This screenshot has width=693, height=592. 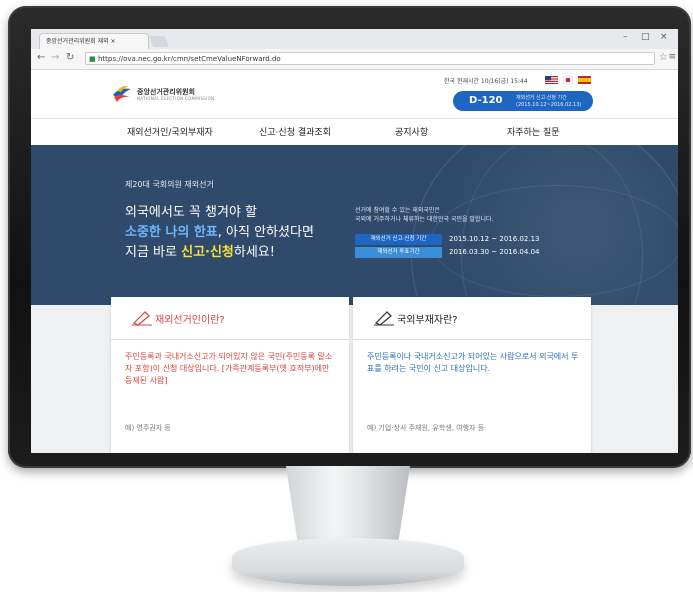 What do you see at coordinates (171, 232) in the screenshot?
I see `hero-highlight-blue: 소중한 나의 한표` at bounding box center [171, 232].